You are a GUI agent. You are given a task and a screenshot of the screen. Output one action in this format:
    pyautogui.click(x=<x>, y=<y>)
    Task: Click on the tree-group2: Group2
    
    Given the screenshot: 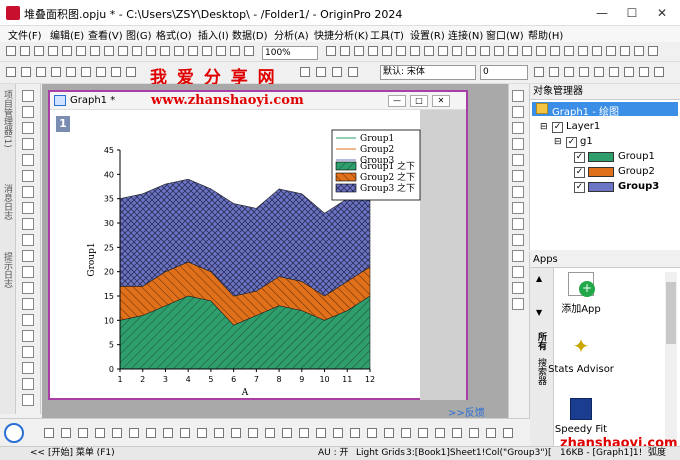 What is the action you would take?
    pyautogui.click(x=636, y=171)
    